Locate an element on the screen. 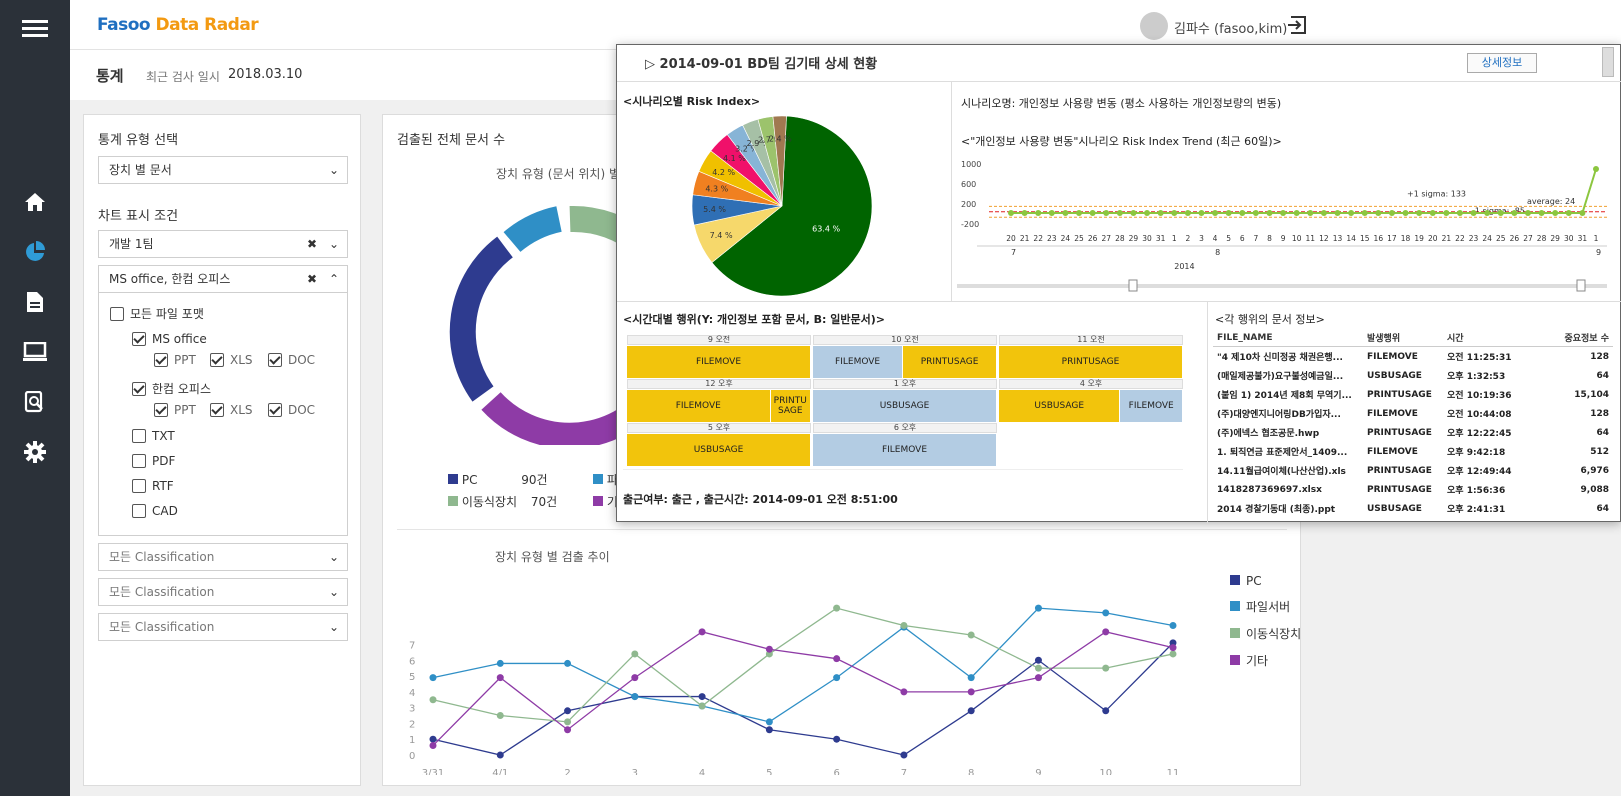 The width and height of the screenshot is (1621, 796). activity-cell: USBUSAGE is located at coordinates (904, 406).